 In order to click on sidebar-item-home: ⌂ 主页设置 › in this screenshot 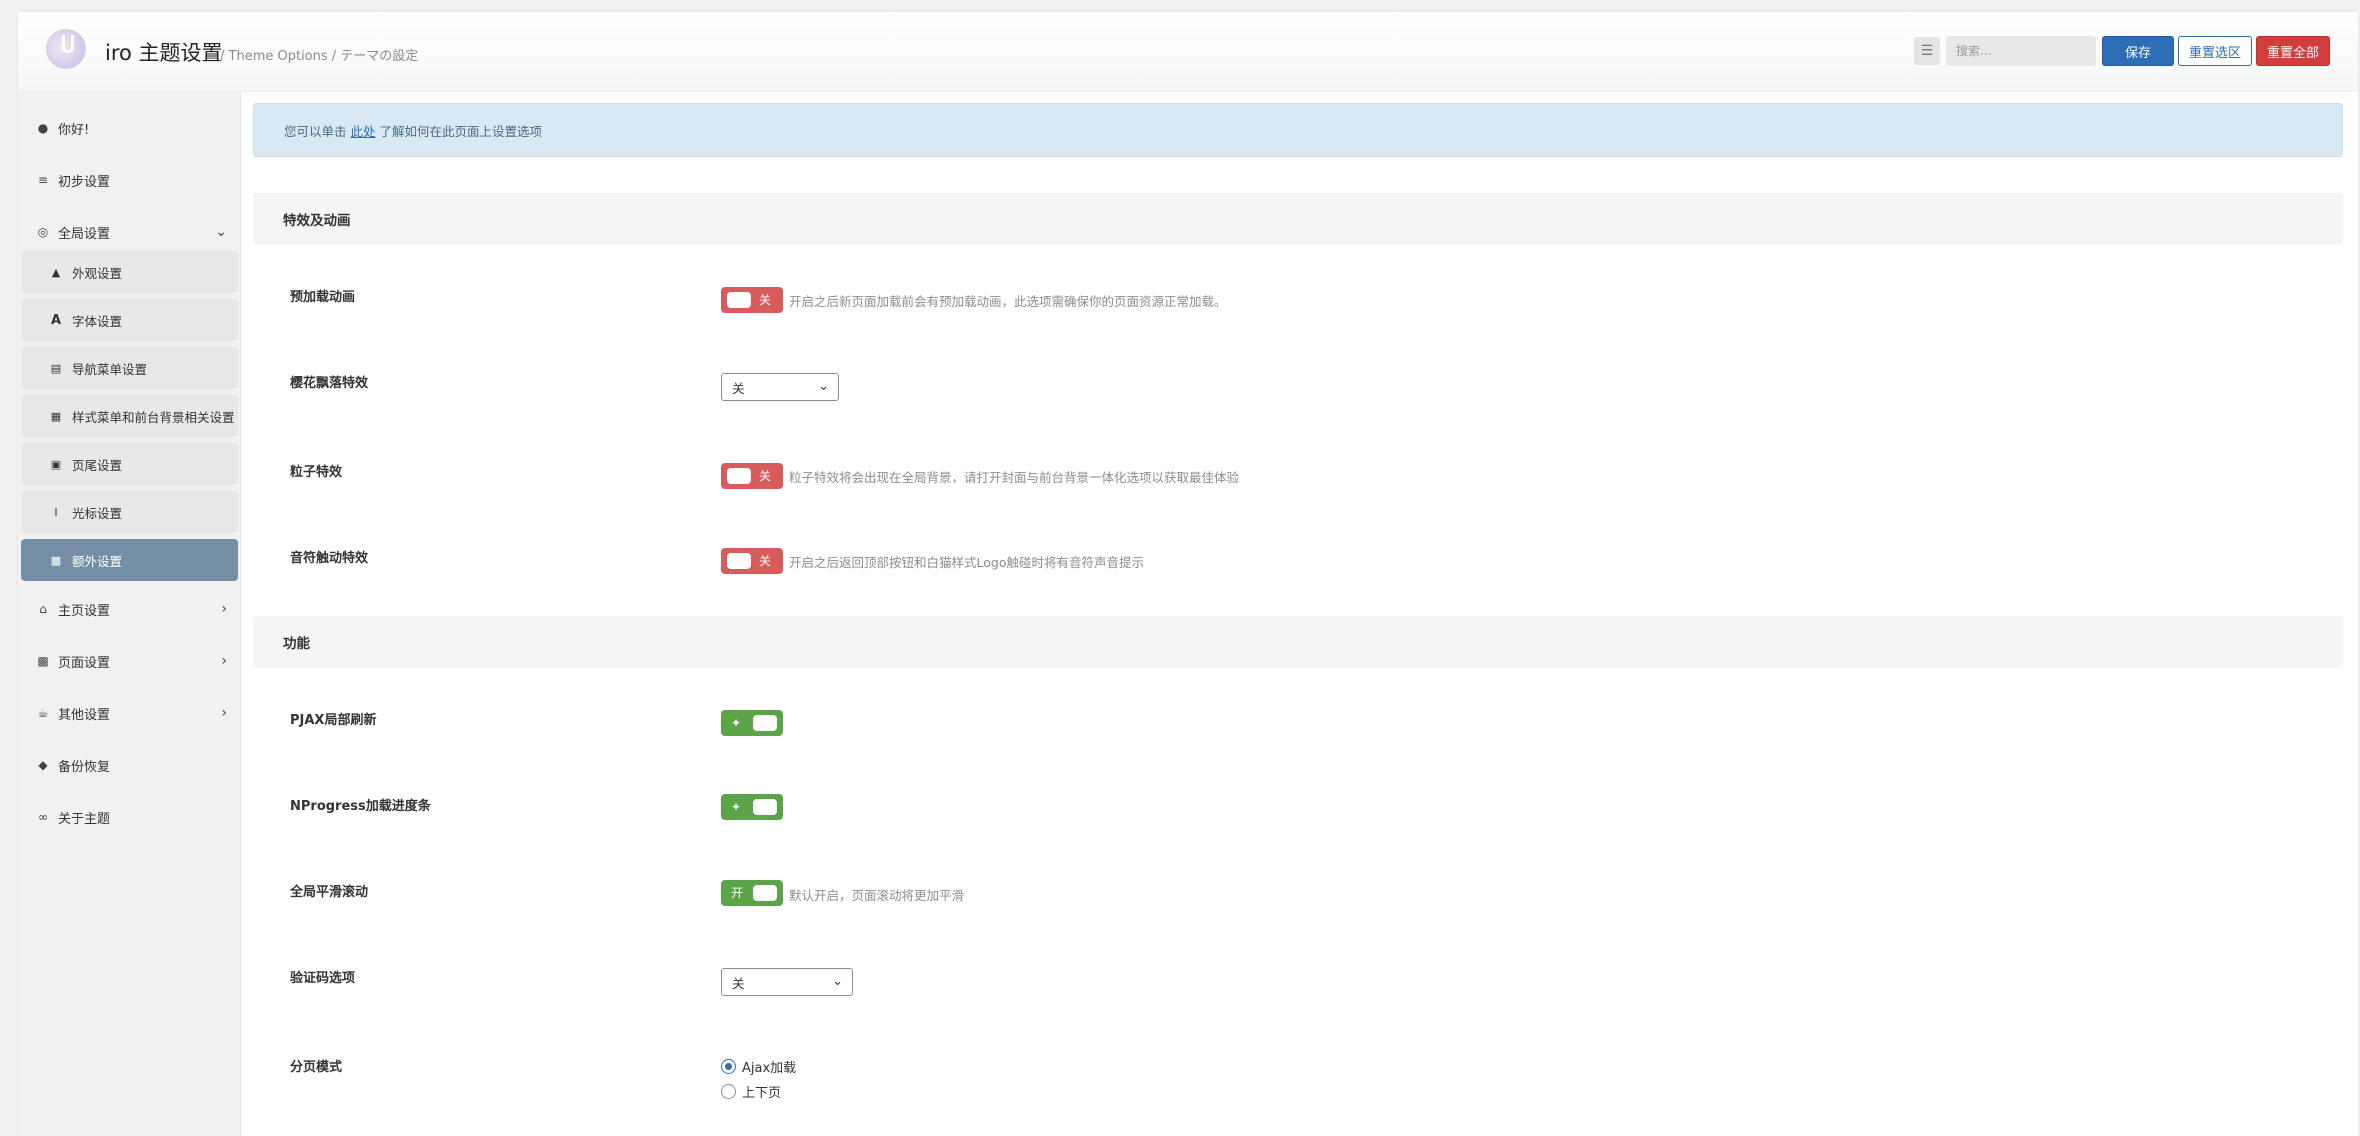, I will do `click(129, 609)`.